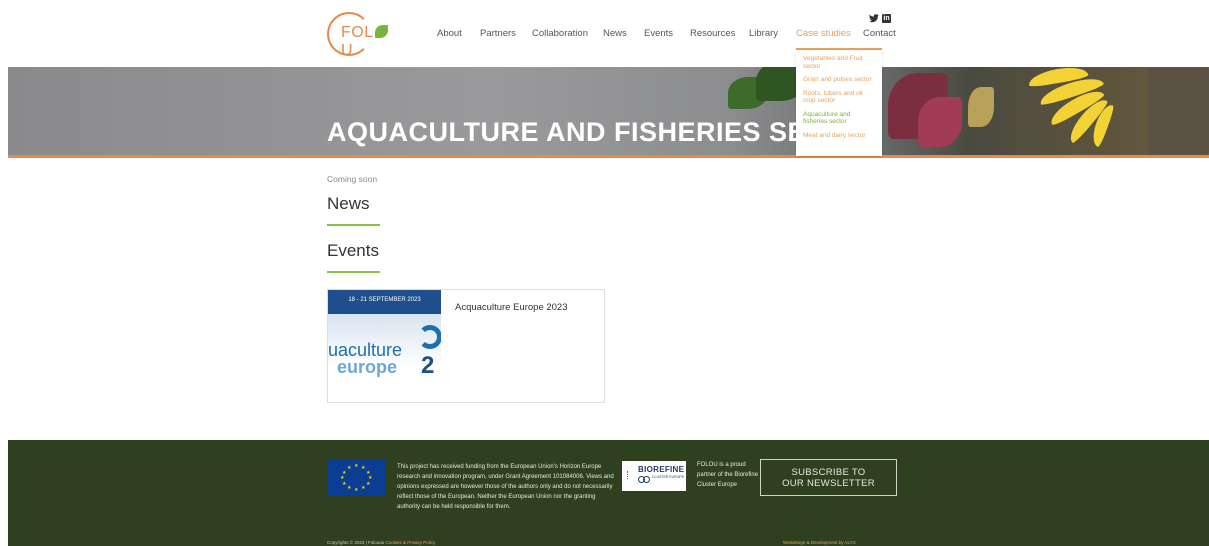 The image size is (1209, 546). I want to click on subscribe-newsletter-button: SUBSCRIBE TO OUR NEWSLETTER, so click(828, 477).